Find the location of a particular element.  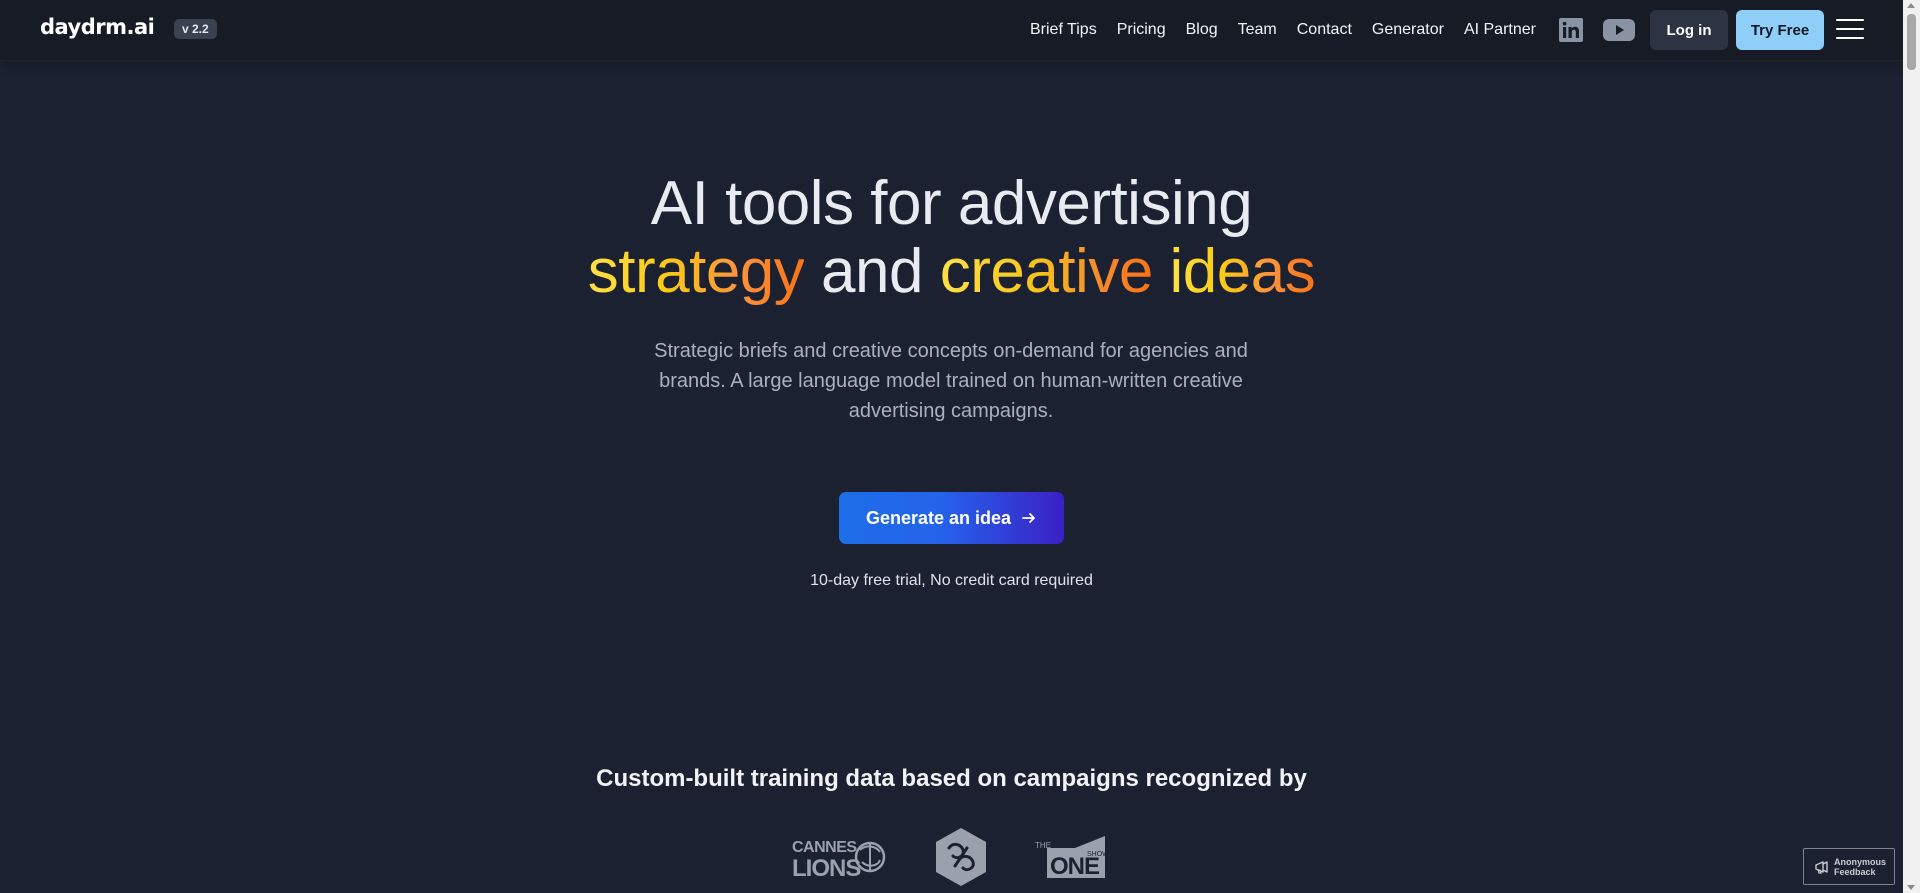

nav-contact: Contact is located at coordinates (1324, 30).